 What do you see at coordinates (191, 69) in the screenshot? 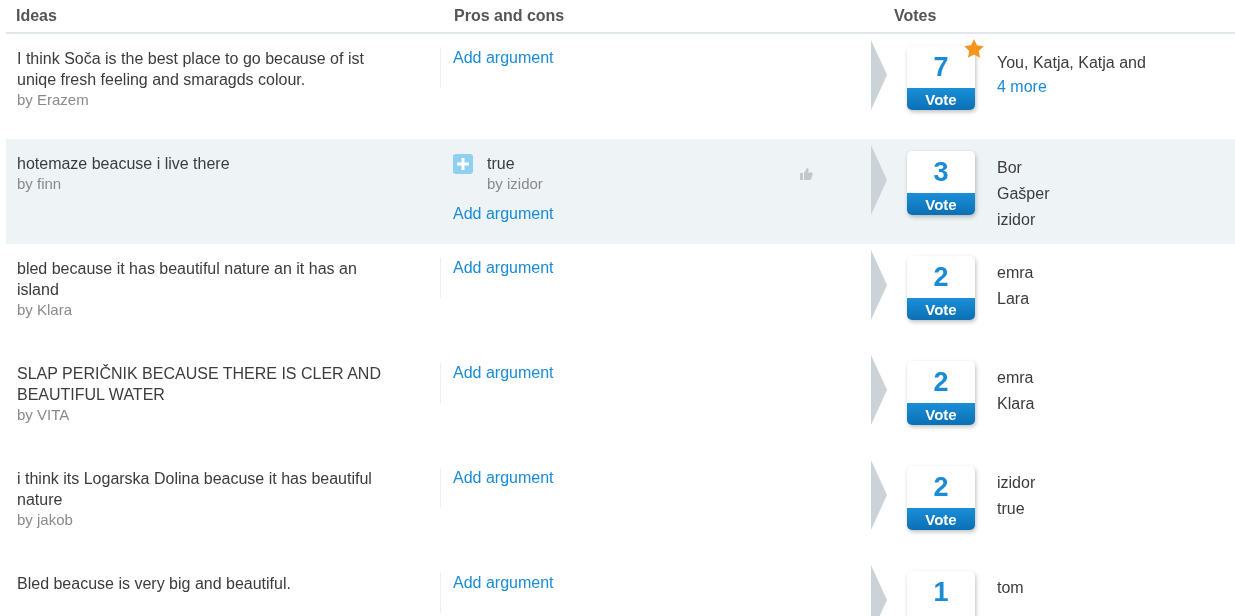
I see `idea-text: I think Soča is the best place to go because of ist uniqe fresh feeling and smaragds colour.` at bounding box center [191, 69].